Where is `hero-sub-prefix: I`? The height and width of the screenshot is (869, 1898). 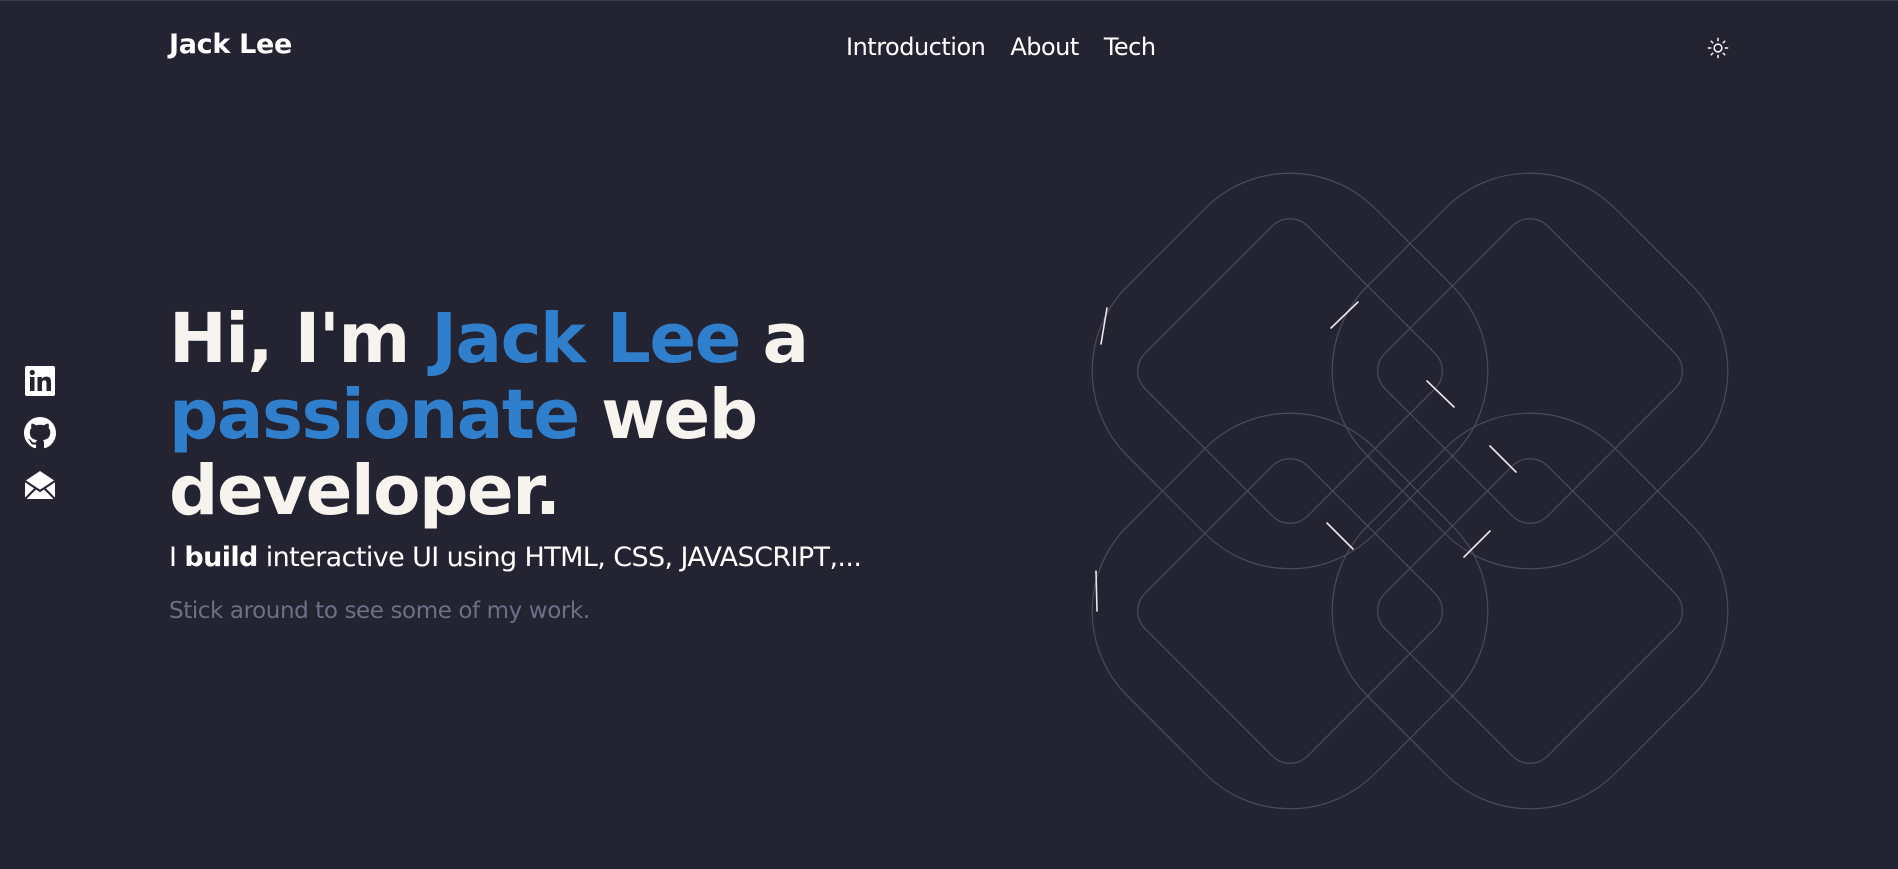 hero-sub-prefix: I is located at coordinates (177, 557).